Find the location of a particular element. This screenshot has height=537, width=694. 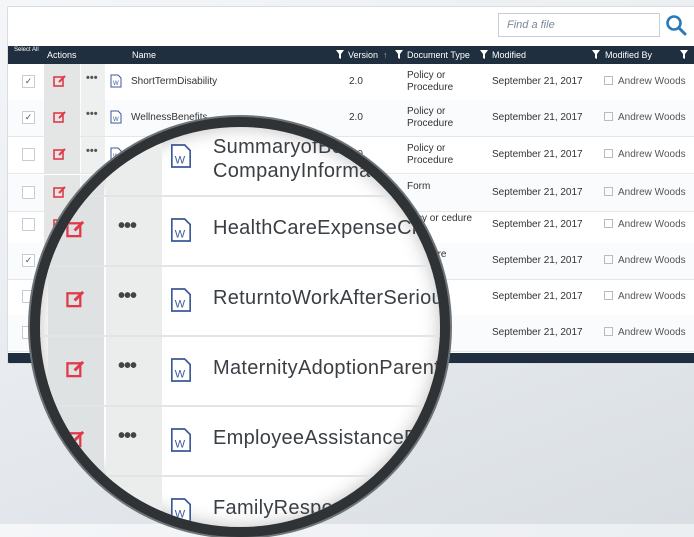

actions-header: Actions is located at coordinates (62, 55).